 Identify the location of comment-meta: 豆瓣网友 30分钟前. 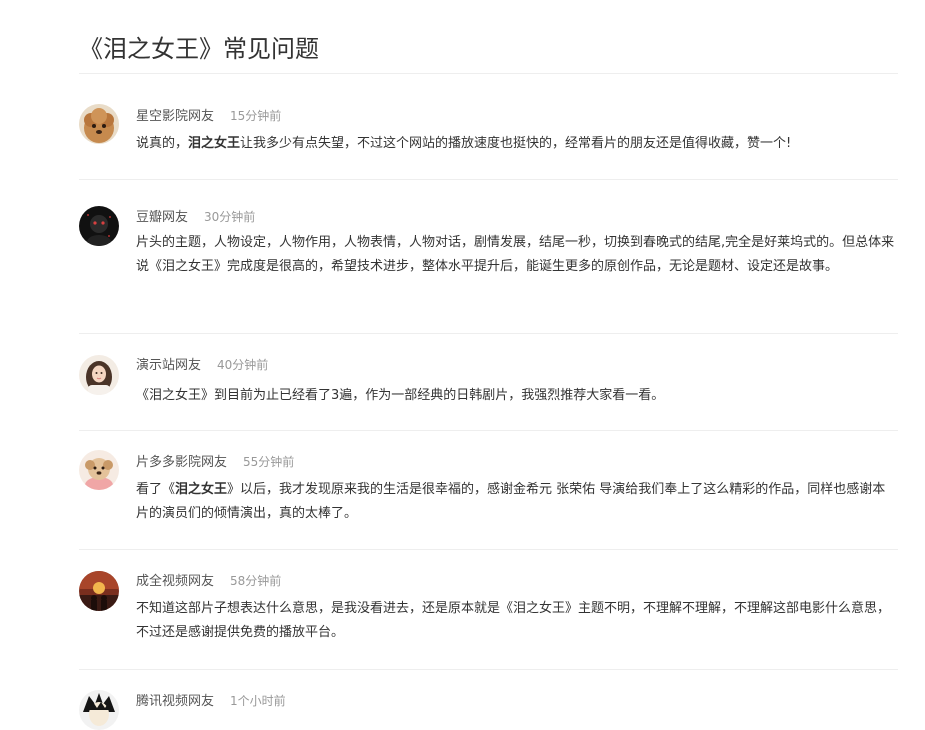
(195, 216).